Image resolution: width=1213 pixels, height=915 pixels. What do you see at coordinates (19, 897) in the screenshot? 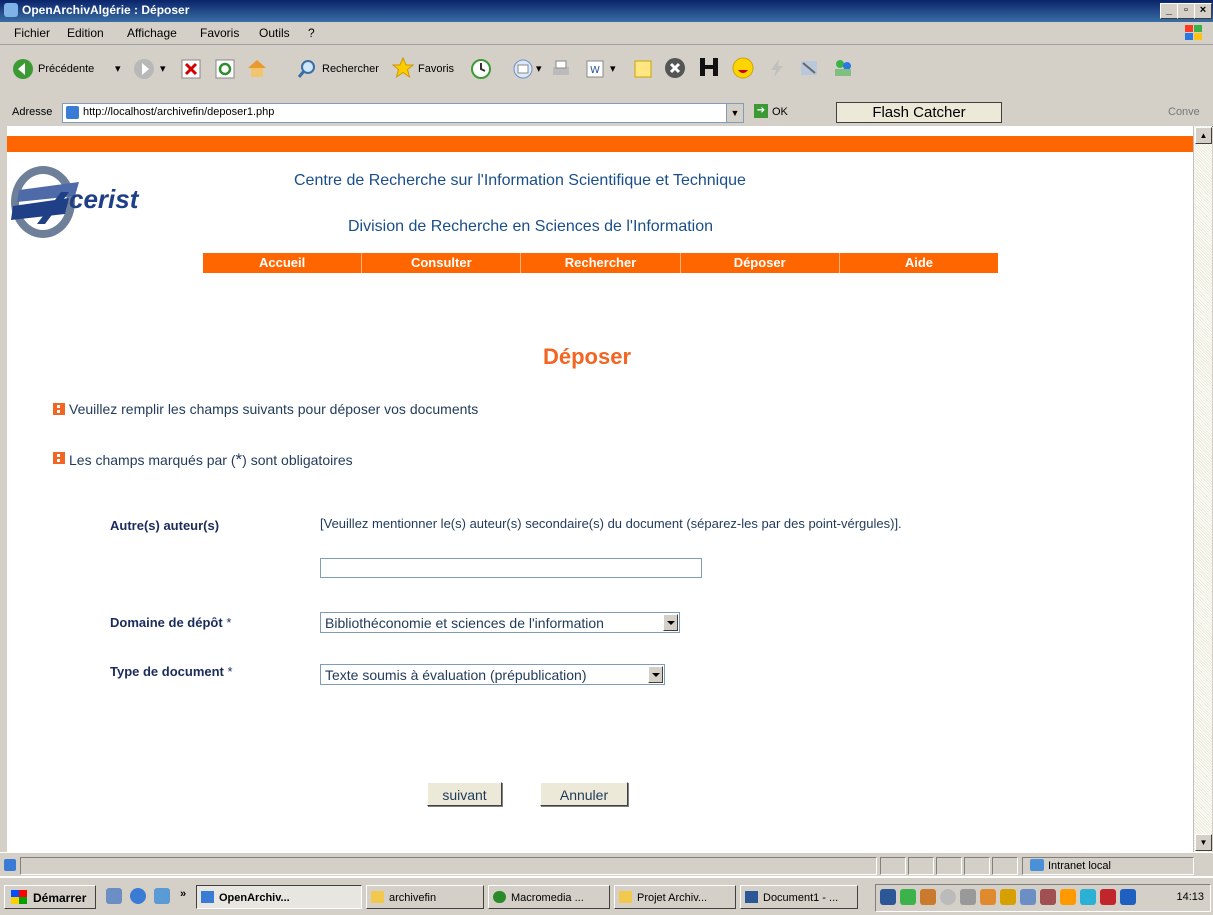
I see `windows-flag-icon` at bounding box center [19, 897].